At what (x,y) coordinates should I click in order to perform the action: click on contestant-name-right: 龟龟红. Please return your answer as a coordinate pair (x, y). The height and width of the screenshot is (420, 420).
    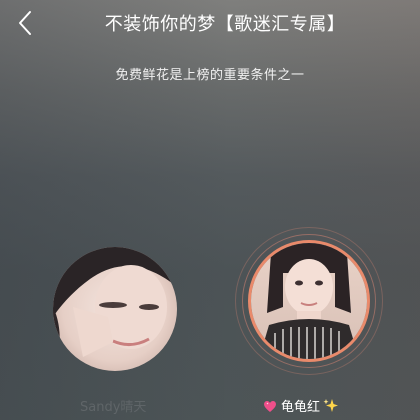
    Looking at the image, I should click on (300, 405).